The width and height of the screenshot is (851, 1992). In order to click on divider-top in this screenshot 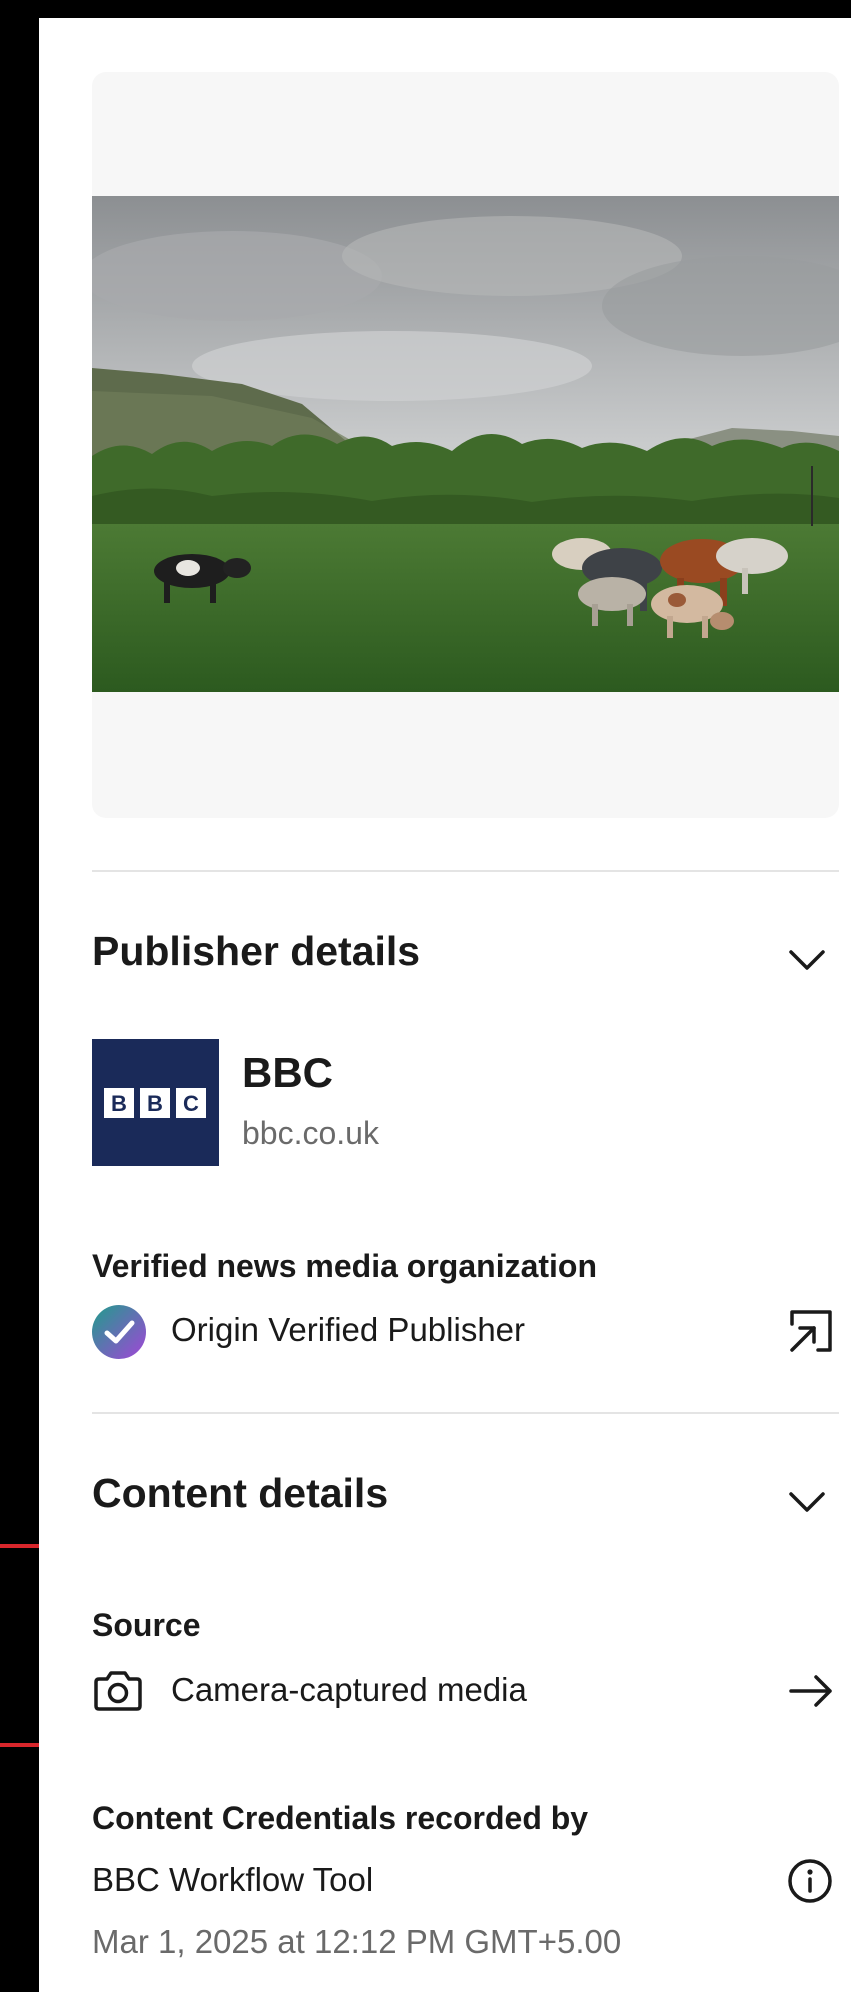, I will do `click(465, 871)`.